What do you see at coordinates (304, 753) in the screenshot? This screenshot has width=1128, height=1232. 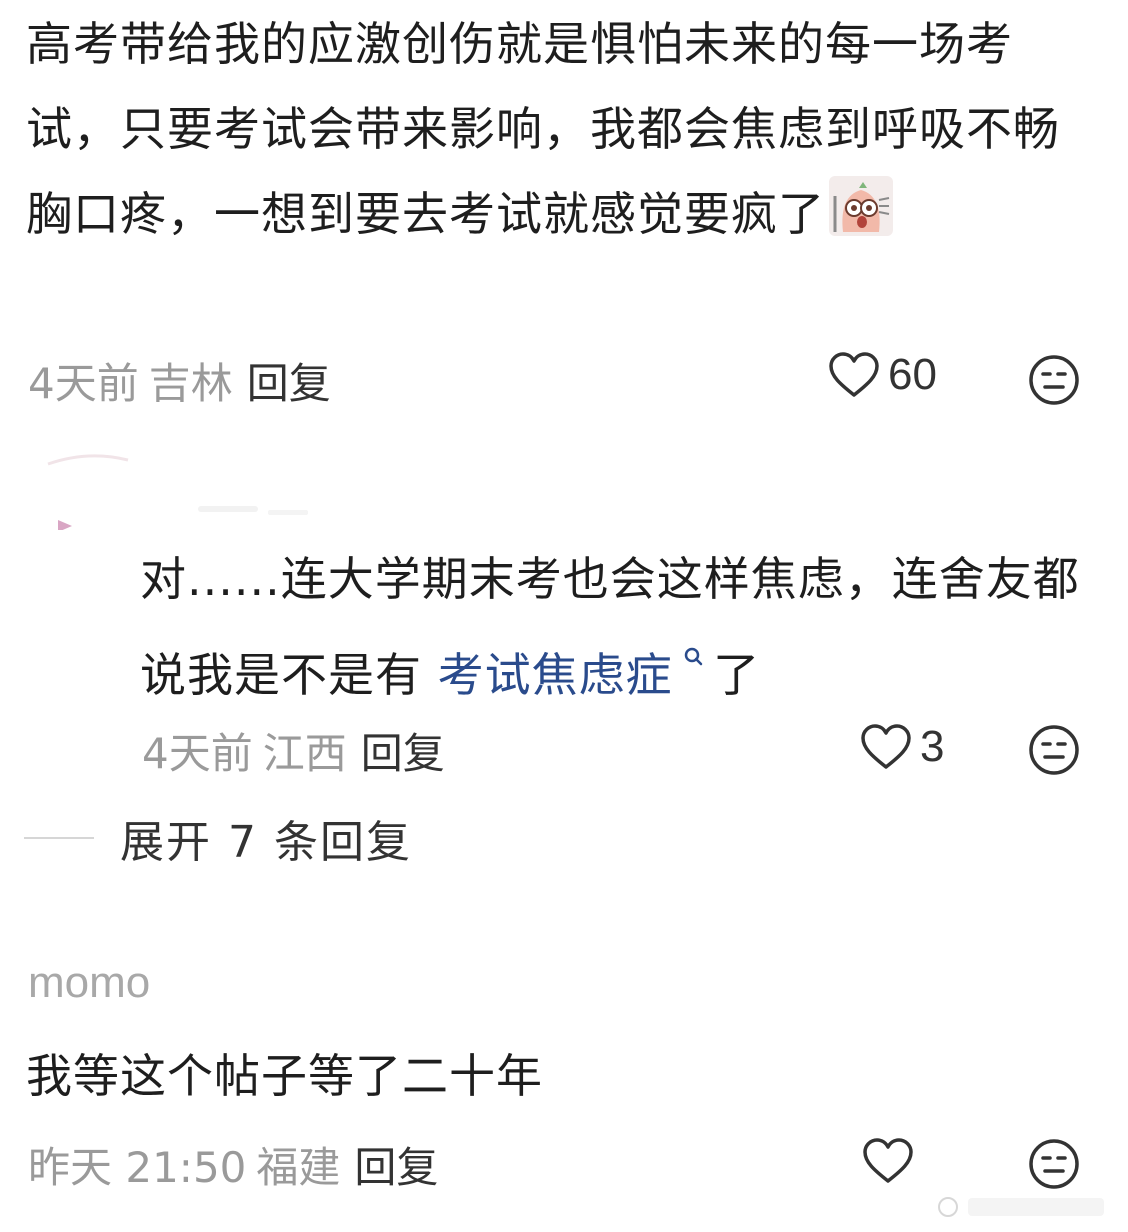 I see `reply-1-location: 江西` at bounding box center [304, 753].